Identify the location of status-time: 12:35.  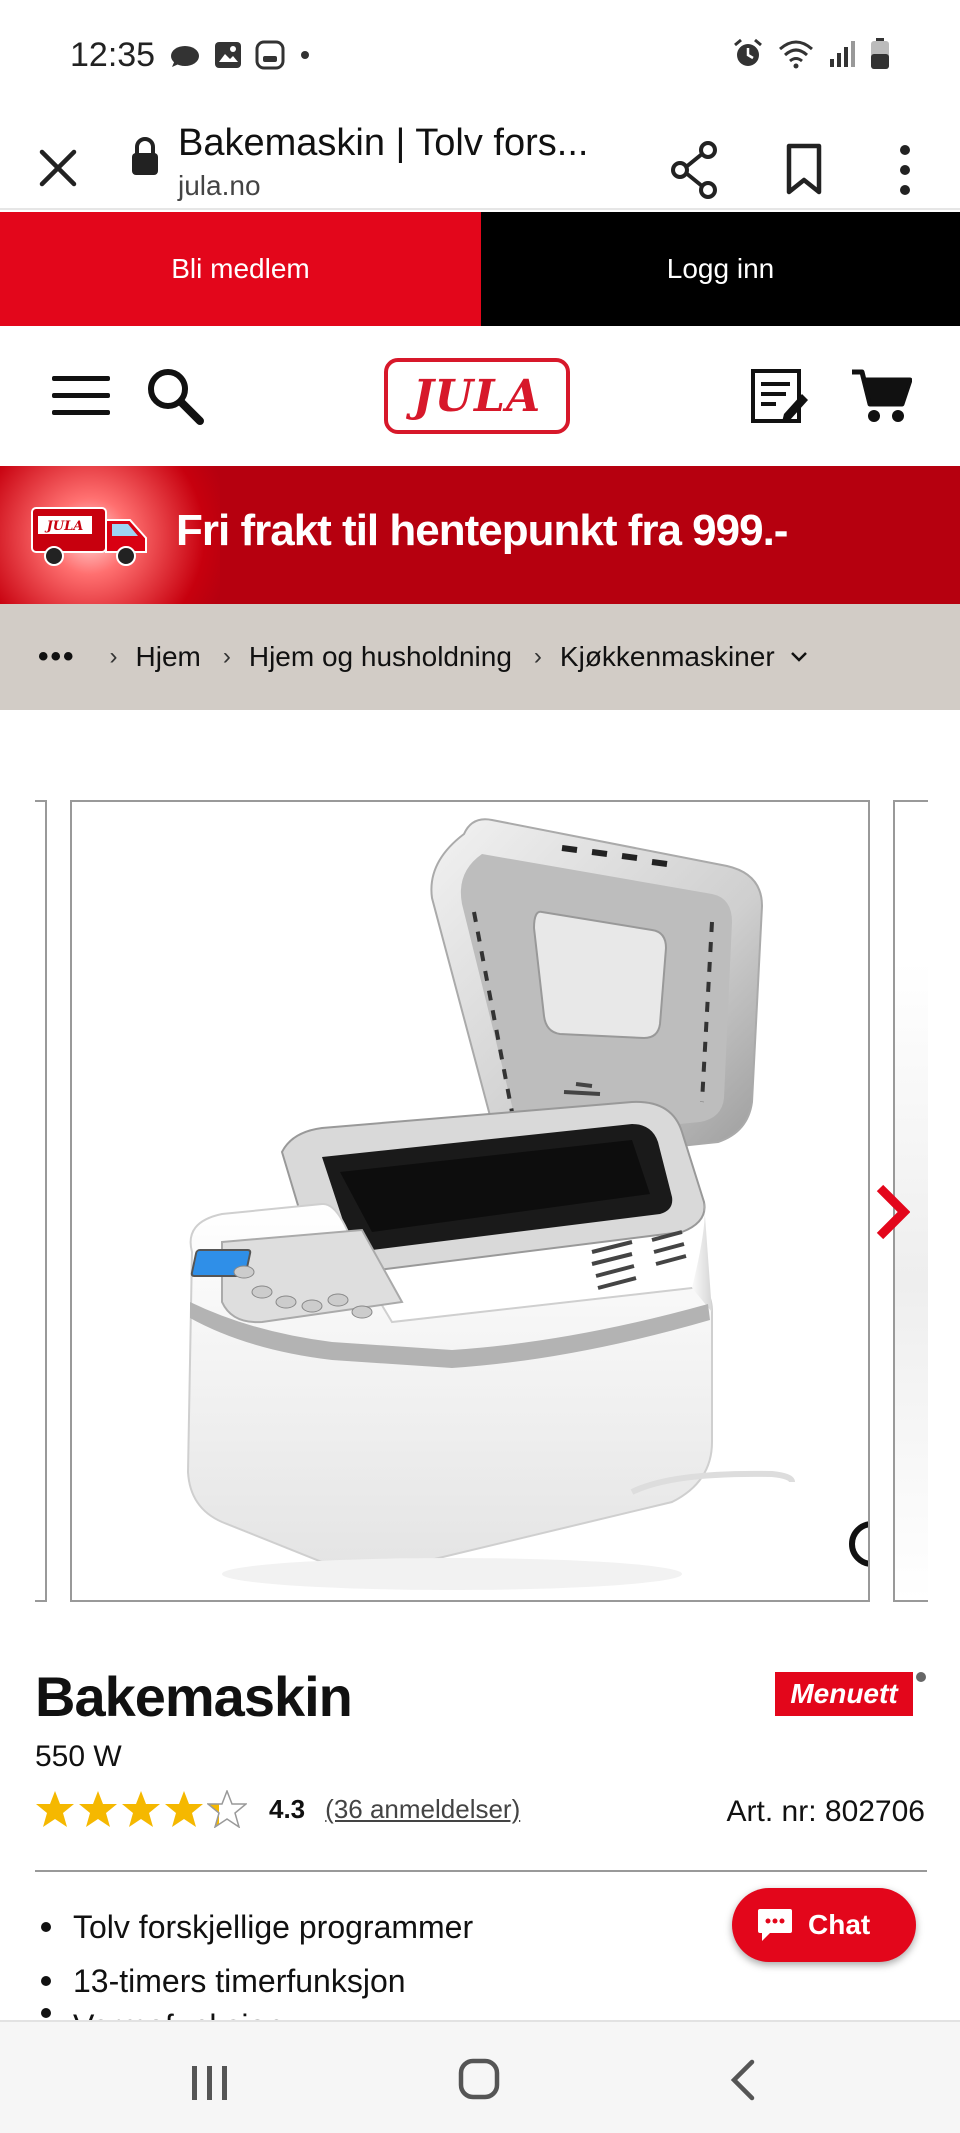
(113, 54).